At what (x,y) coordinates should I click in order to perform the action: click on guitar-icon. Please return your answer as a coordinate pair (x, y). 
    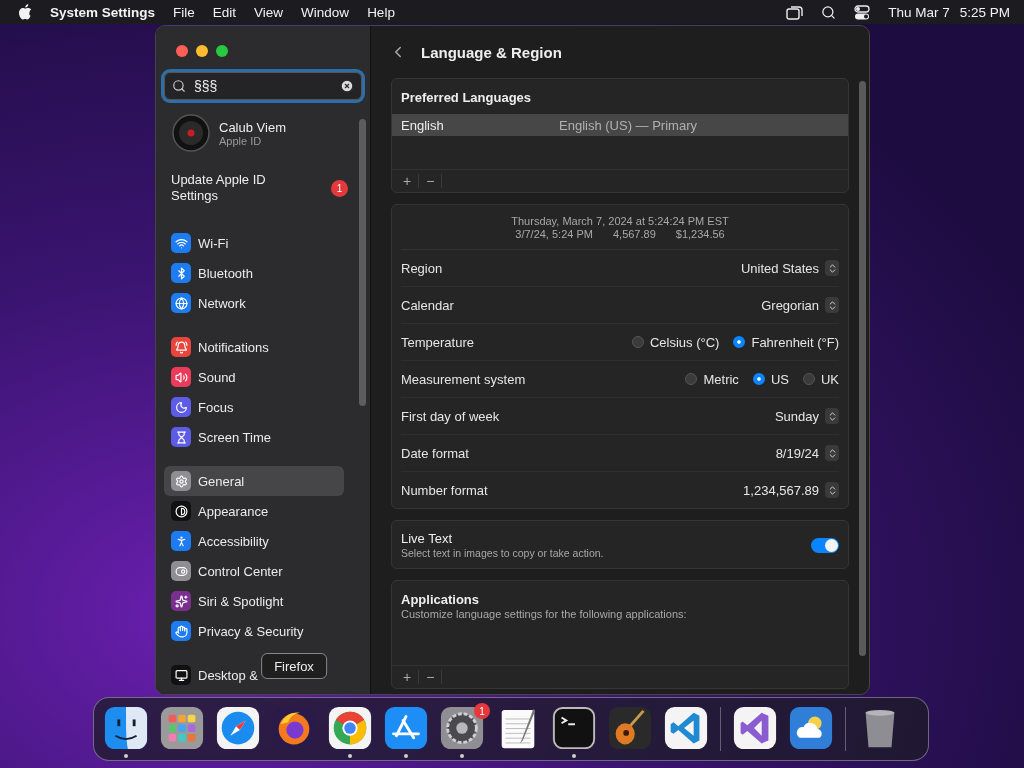
    Looking at the image, I should click on (630, 728).